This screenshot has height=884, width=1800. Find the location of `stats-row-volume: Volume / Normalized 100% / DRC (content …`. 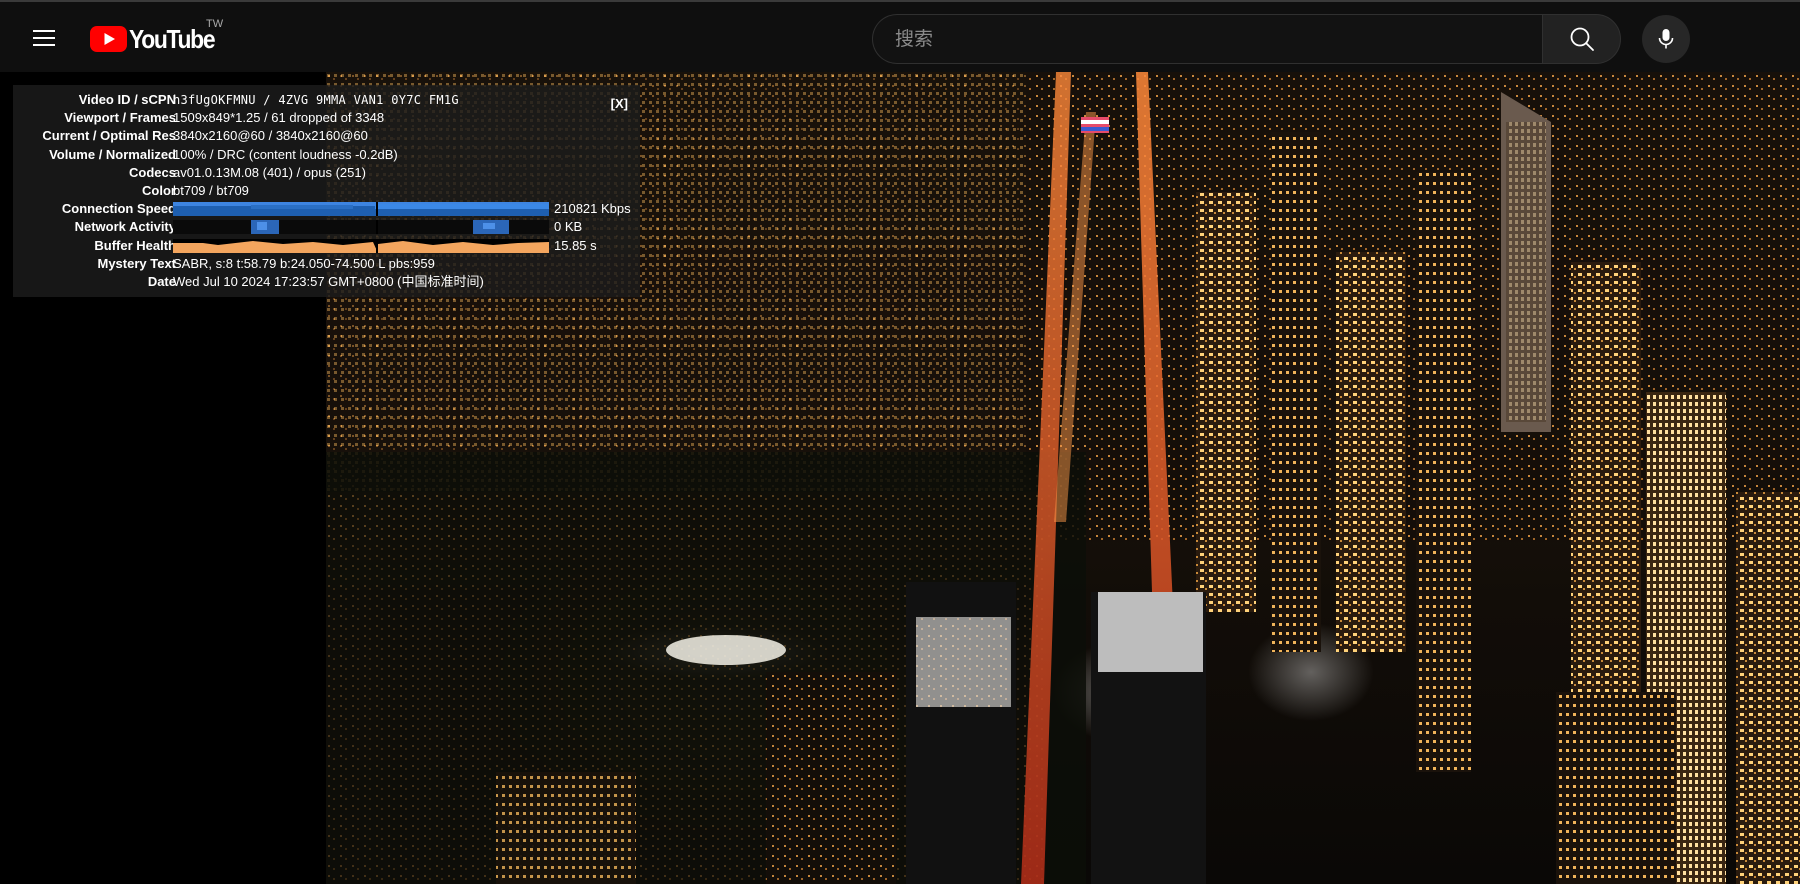

stats-row-volume: Volume / Normalized 100% / DRC (content … is located at coordinates (326, 155).